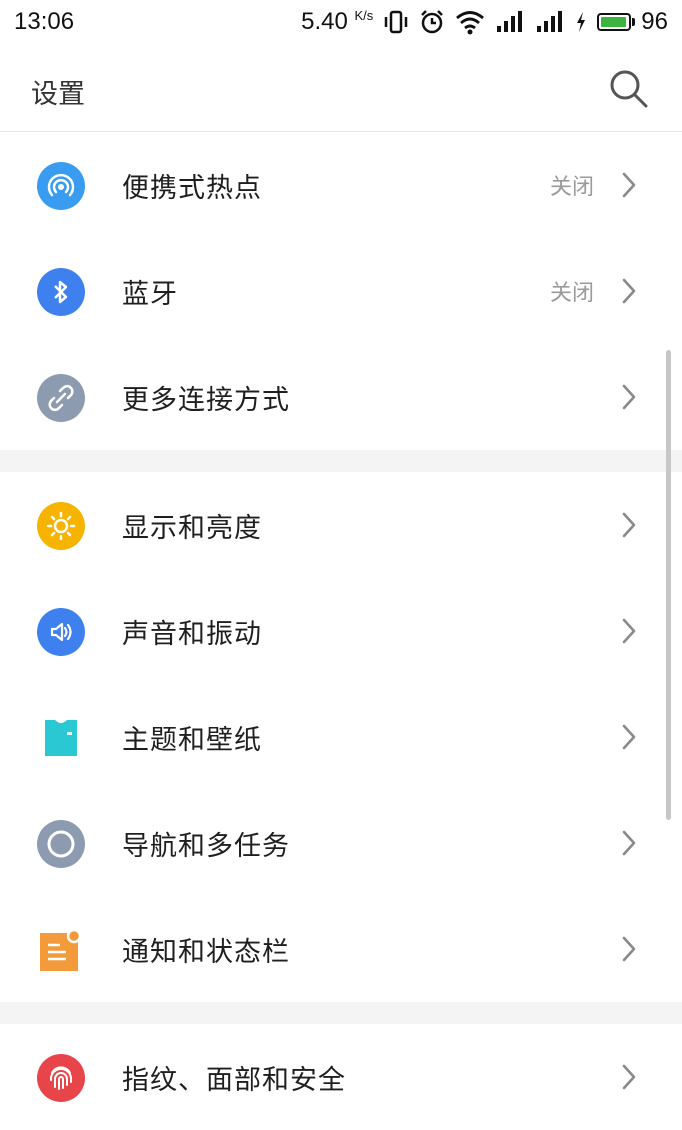 The height and width of the screenshot is (1130, 682). I want to click on settings-item: 导航和多任务, so click(341, 843).